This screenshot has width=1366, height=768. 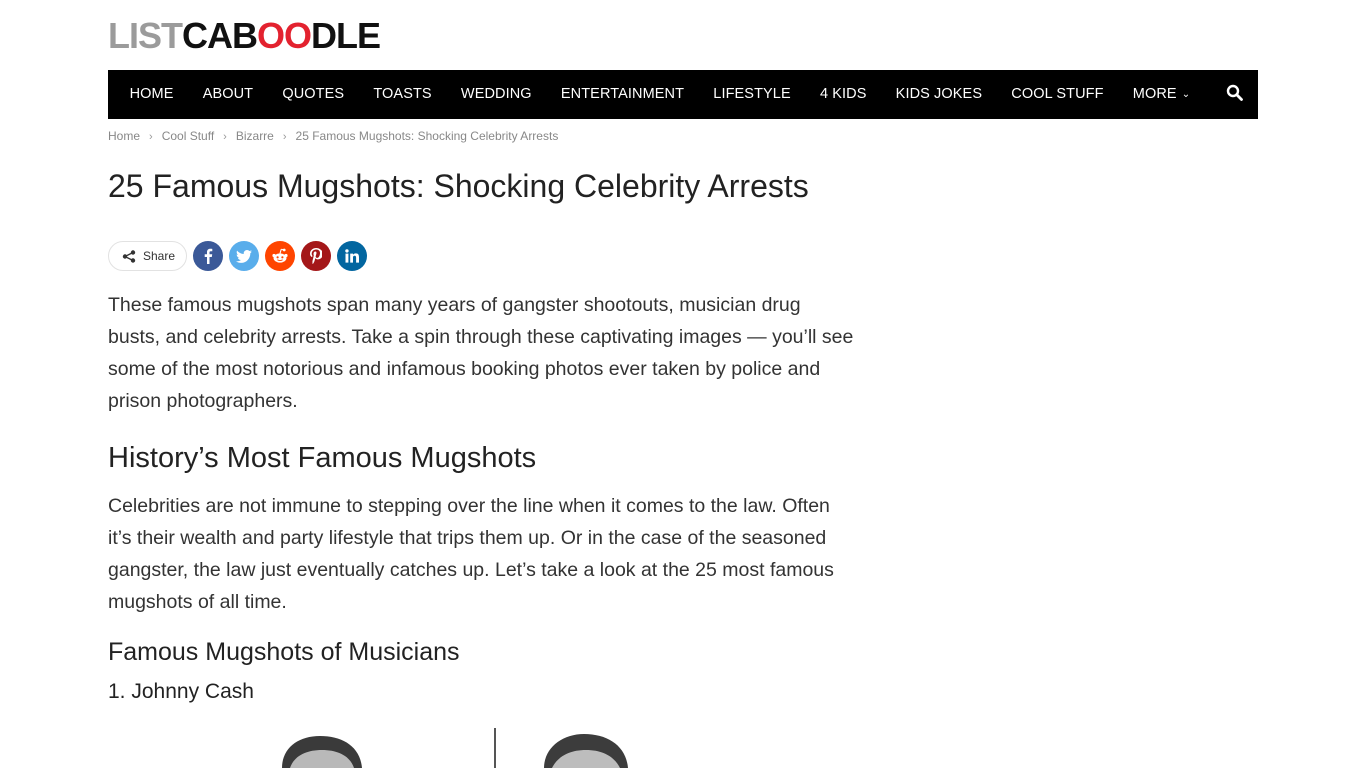 I want to click on facebook-icon, so click(x=208, y=256).